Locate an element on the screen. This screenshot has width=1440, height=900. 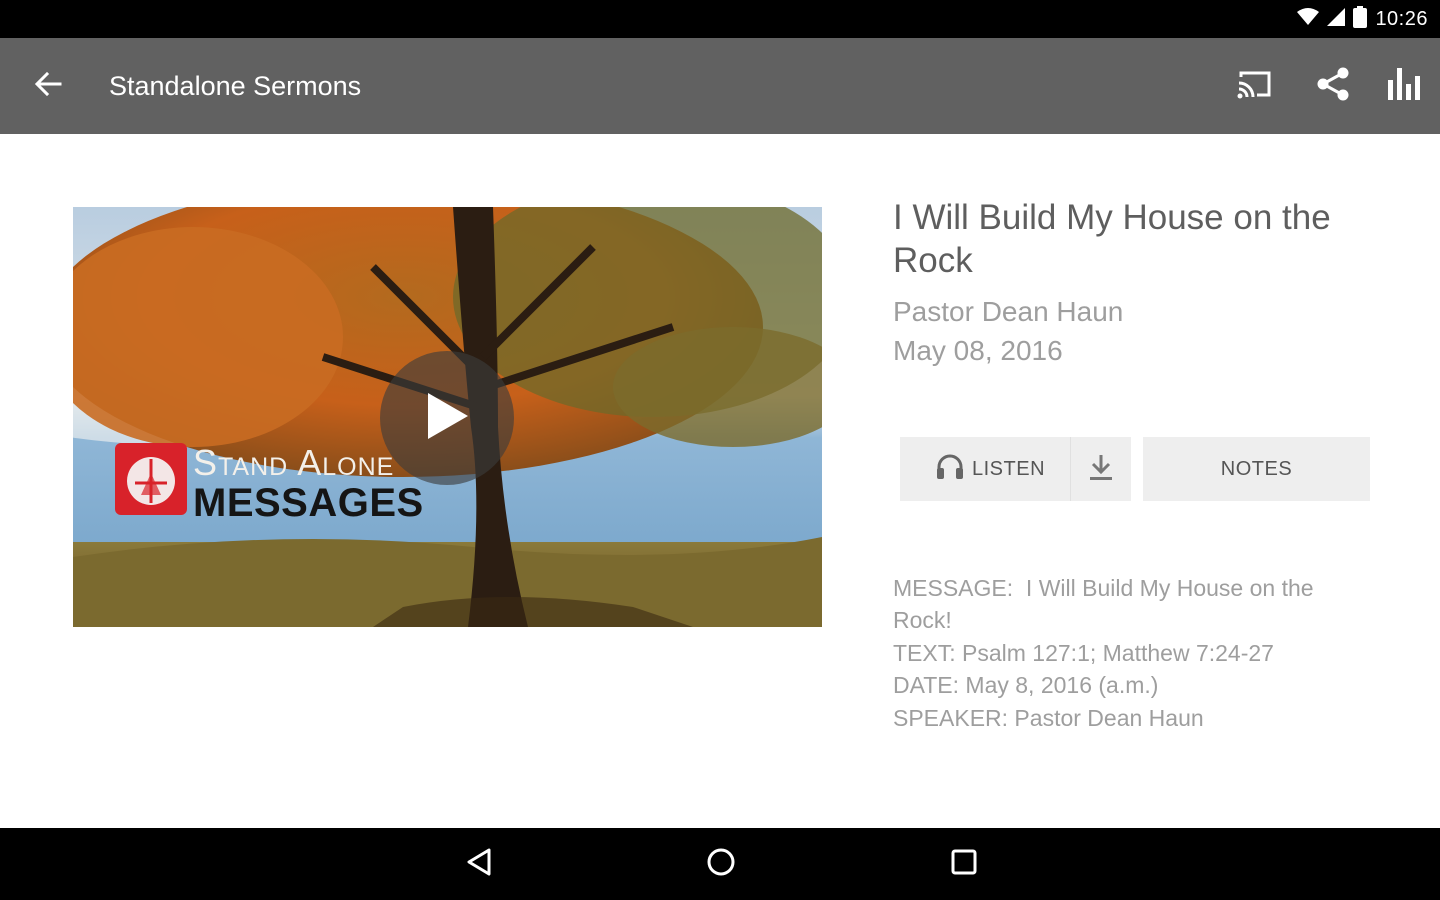
brand-overlay: Stand Alone MESSAGES is located at coordinates (269, 483).